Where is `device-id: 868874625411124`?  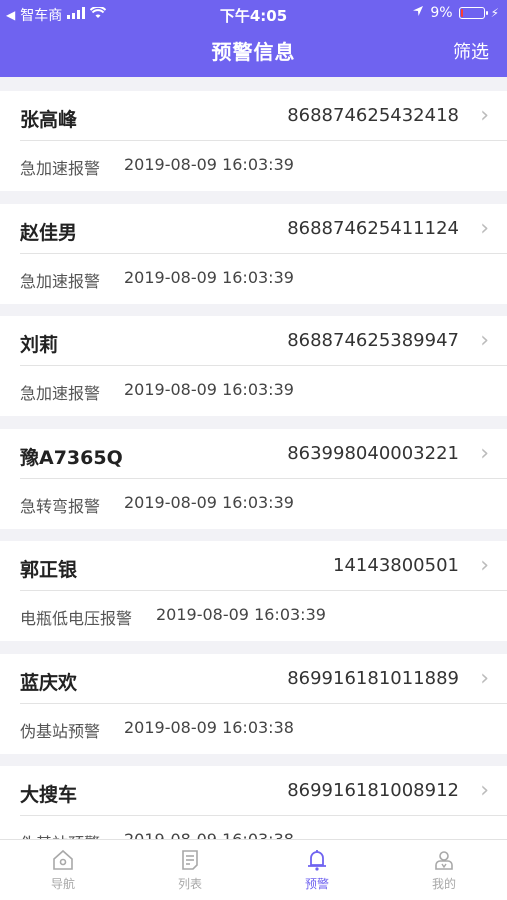 device-id: 868874625411124 is located at coordinates (373, 228).